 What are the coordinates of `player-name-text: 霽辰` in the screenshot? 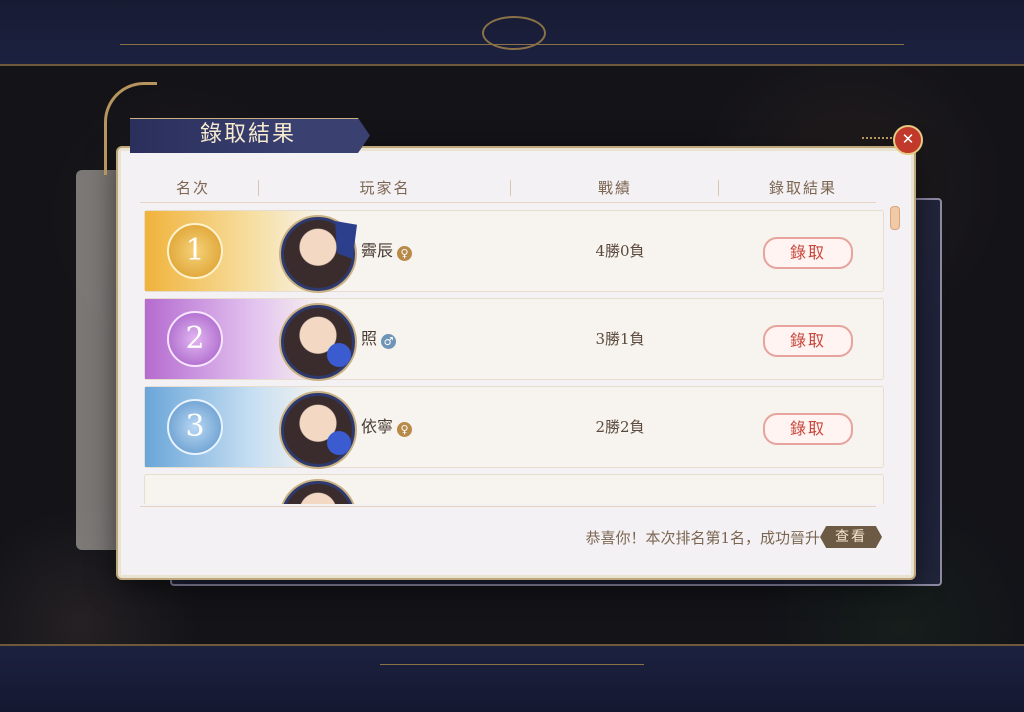 It's located at (377, 250).